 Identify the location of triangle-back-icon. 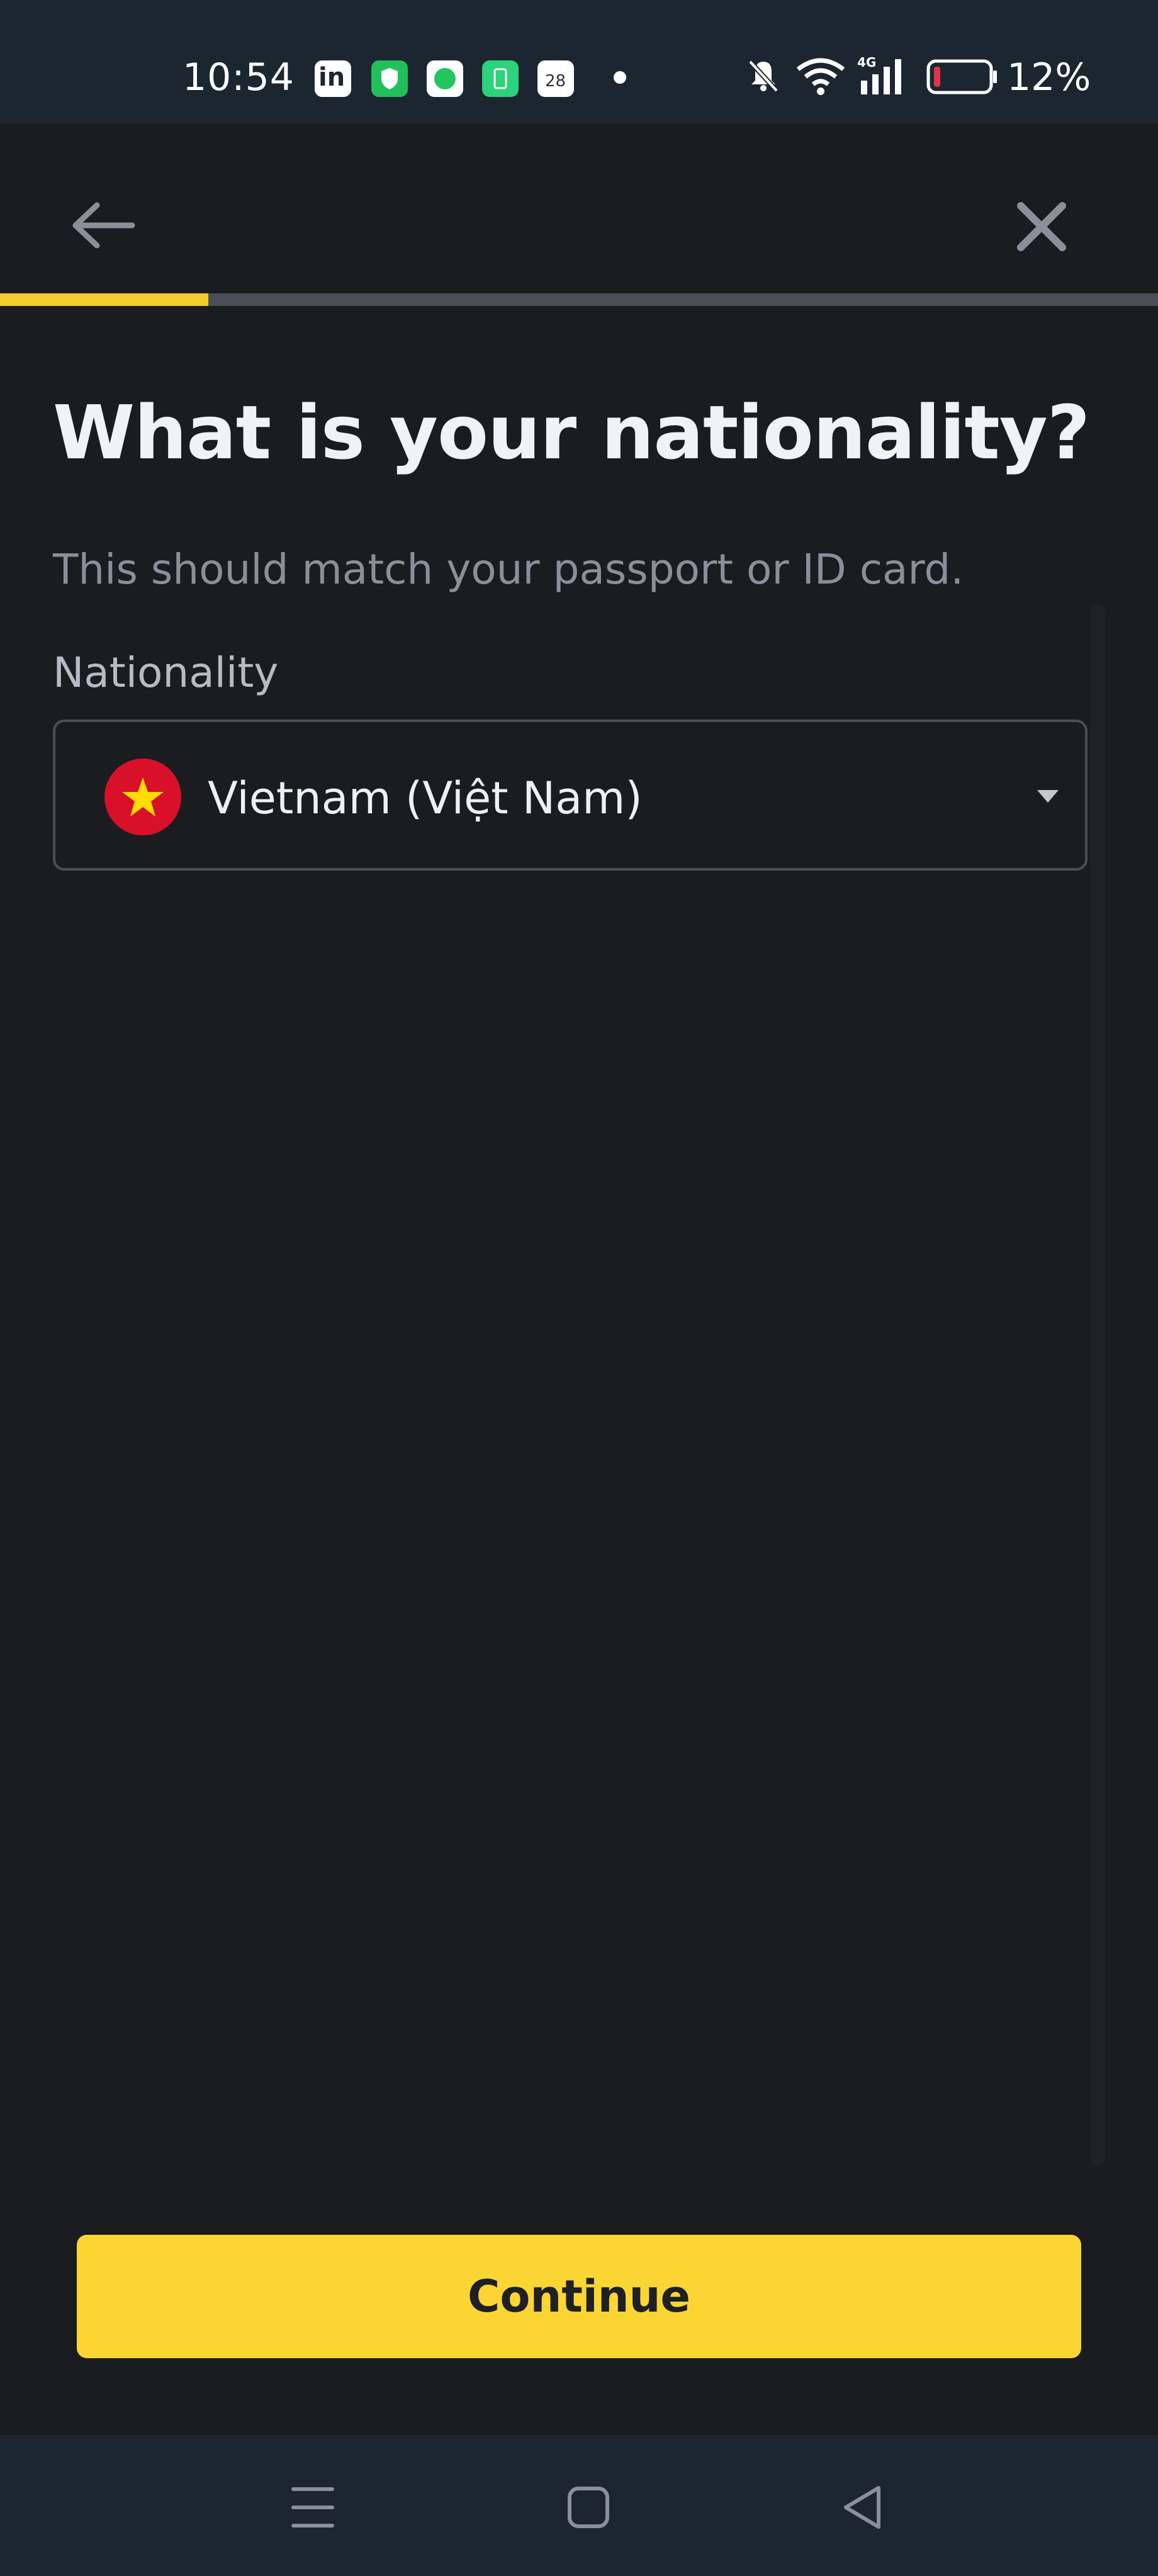
(862, 2507).